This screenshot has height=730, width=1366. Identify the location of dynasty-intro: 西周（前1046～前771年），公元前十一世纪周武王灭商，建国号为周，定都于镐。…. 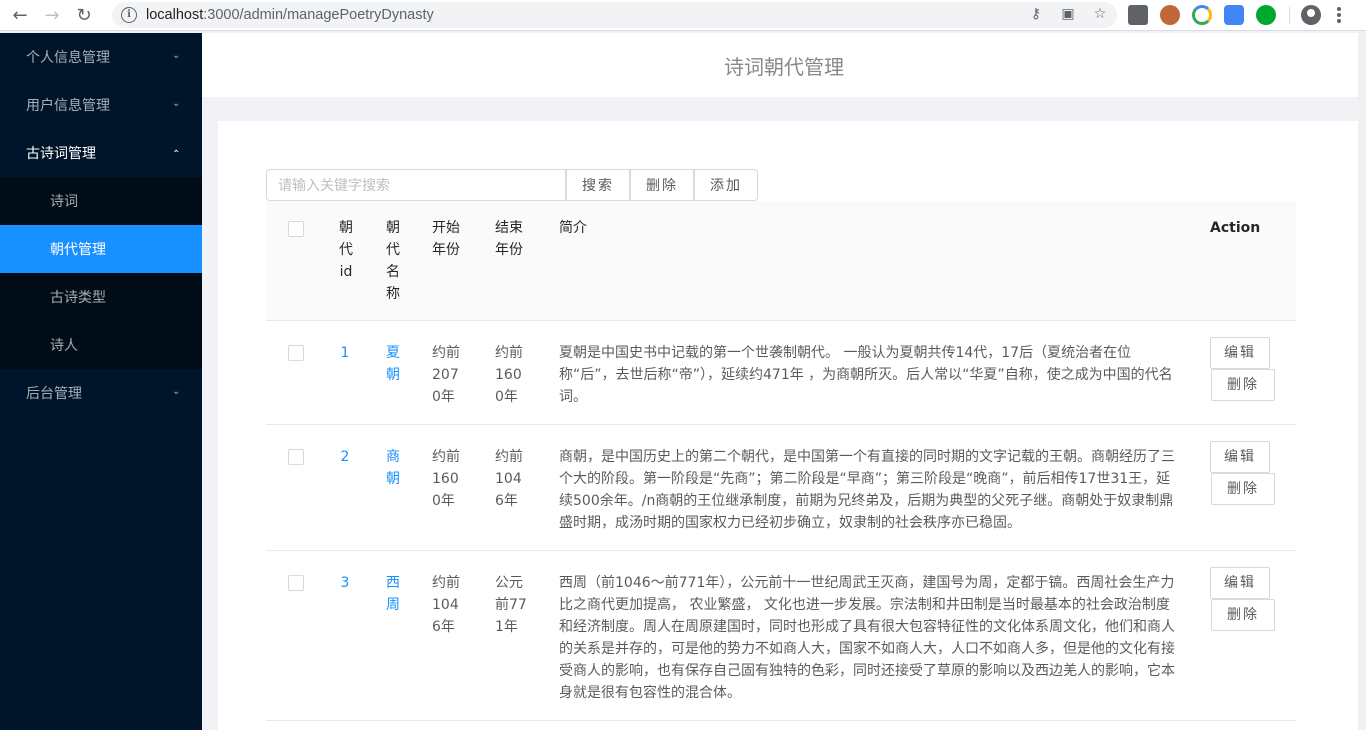
(867, 638).